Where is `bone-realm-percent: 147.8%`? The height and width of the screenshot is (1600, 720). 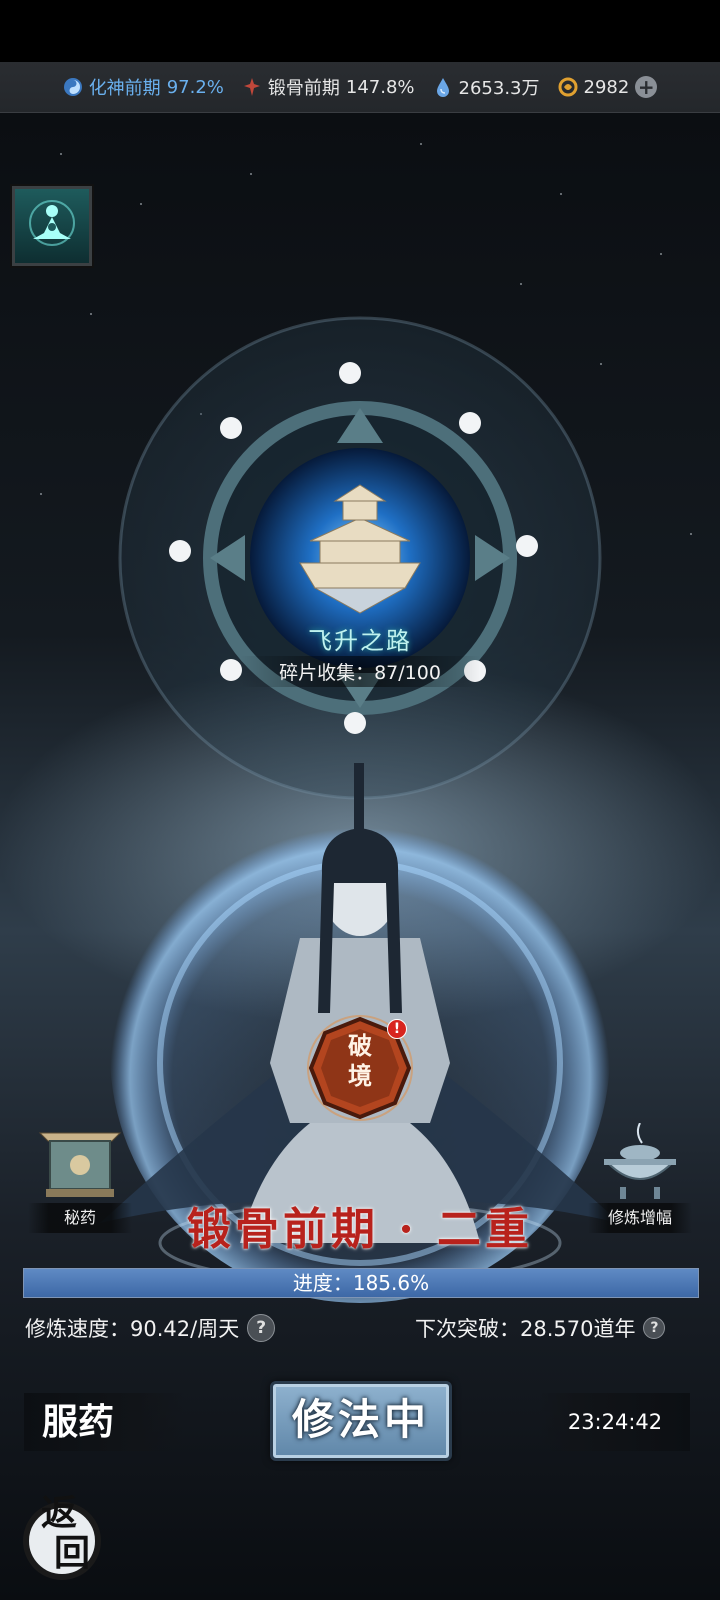 bone-realm-percent: 147.8% is located at coordinates (380, 87).